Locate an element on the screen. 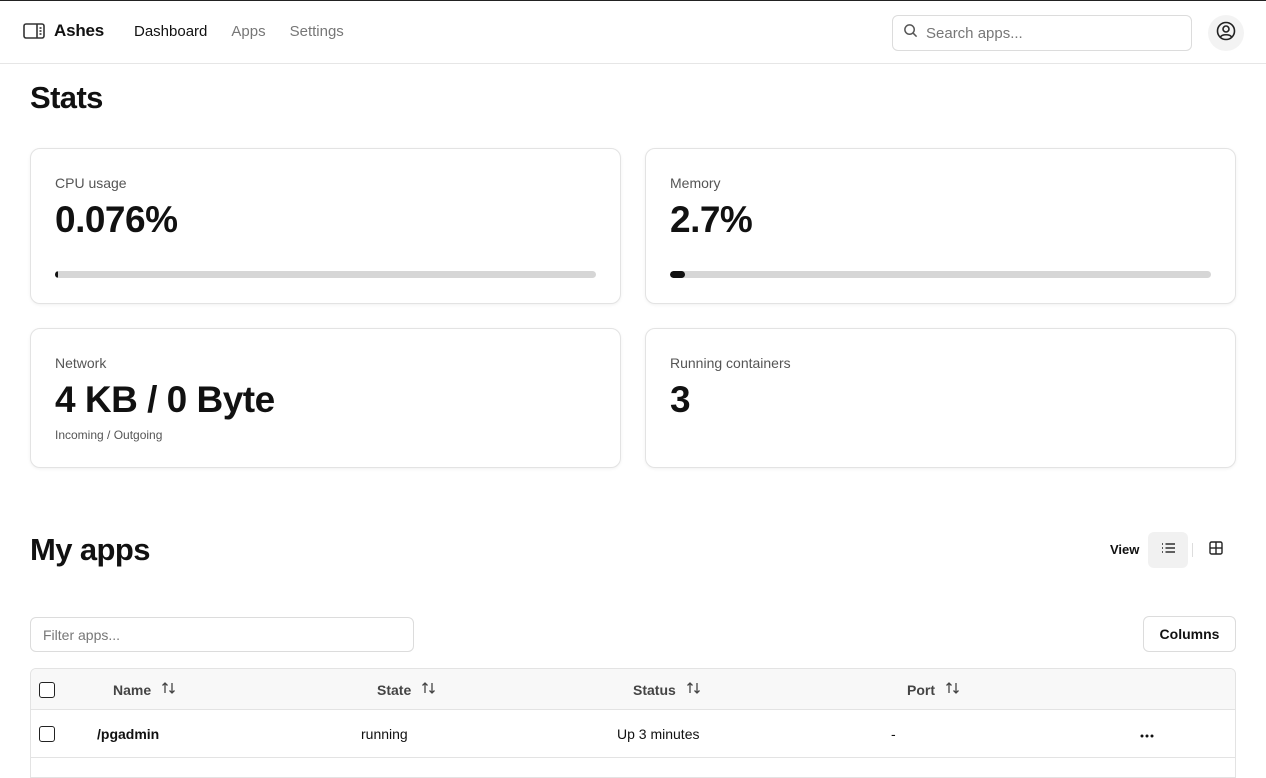 Image resolution: width=1266 pixels, height=778 pixels. view-separator is located at coordinates (1192, 550).